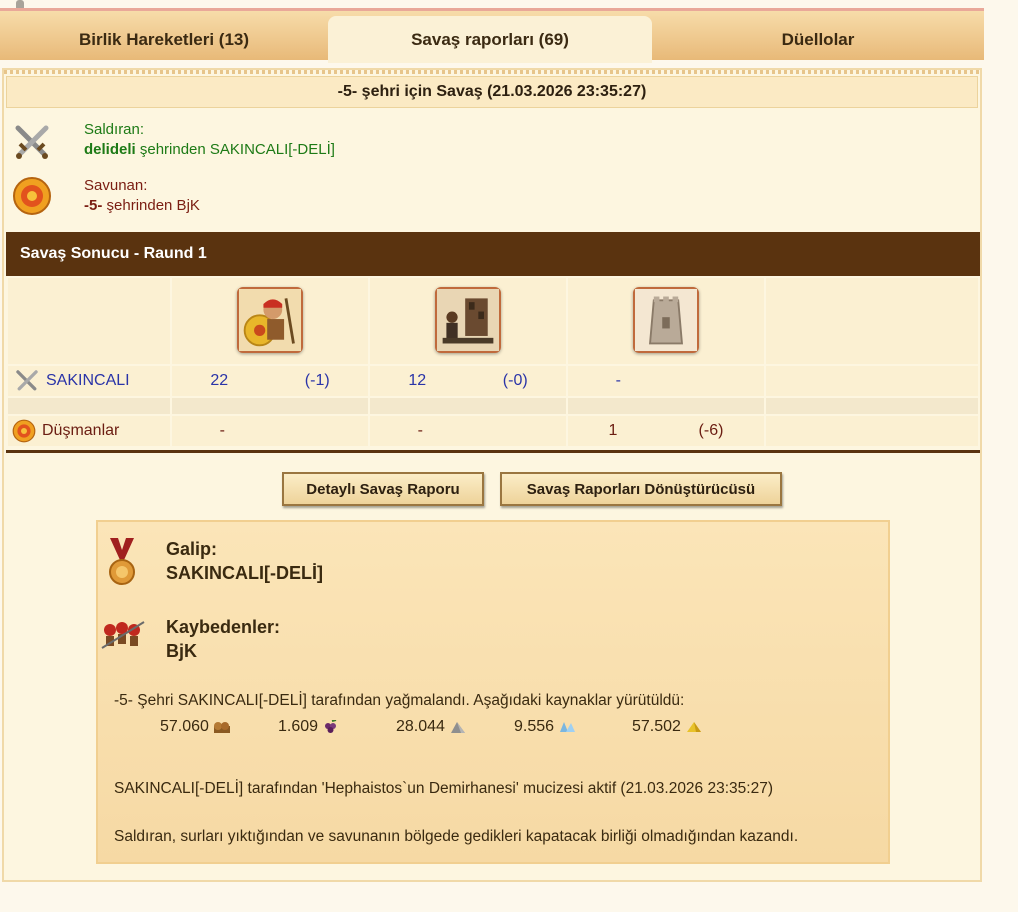 The width and height of the screenshot is (1018, 912). Describe the element at coordinates (122, 561) in the screenshot. I see `medal-icon` at that location.